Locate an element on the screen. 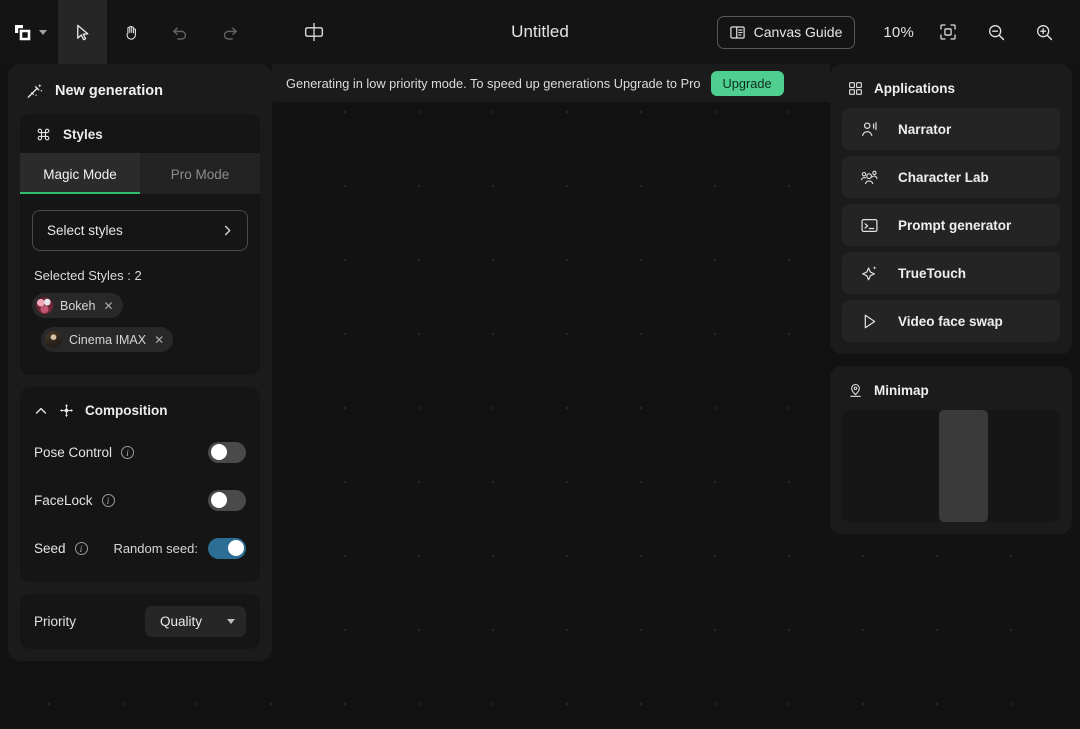 The image size is (1080, 729). facelock-toggle is located at coordinates (227, 500).